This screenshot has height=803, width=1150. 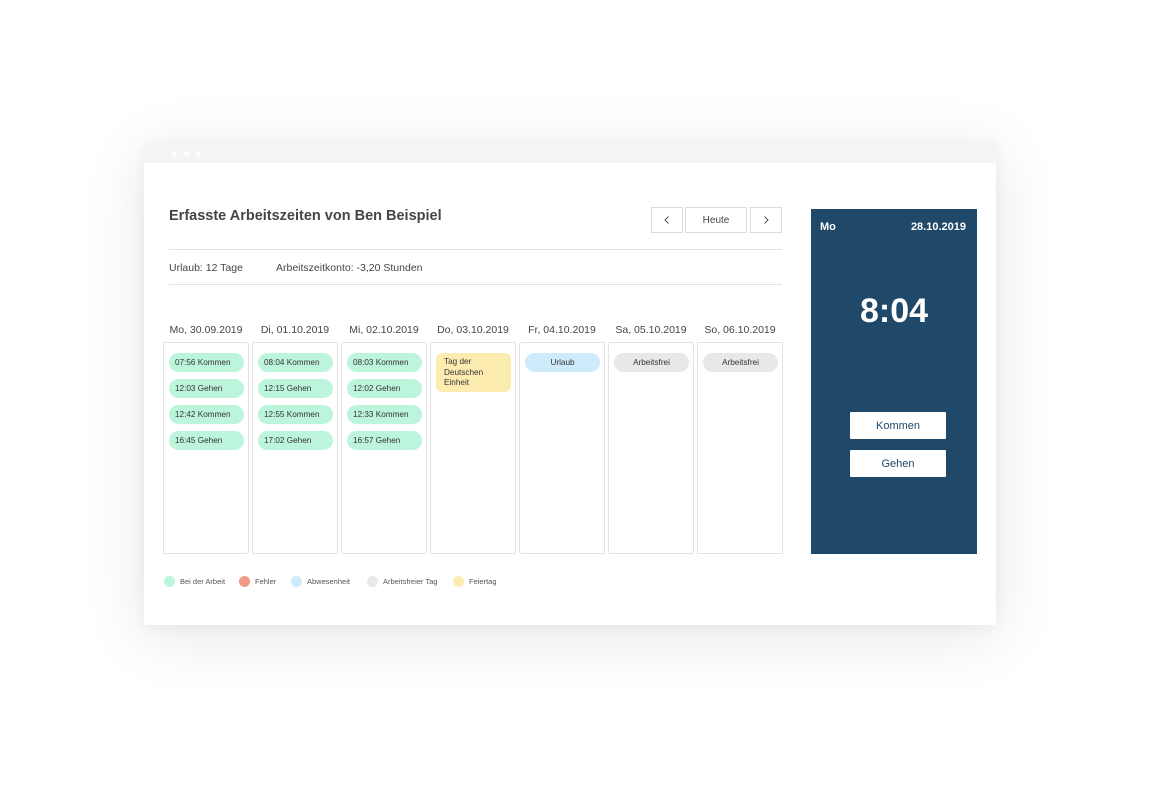 I want to click on legend-item: Feiertag, so click(x=475, y=581).